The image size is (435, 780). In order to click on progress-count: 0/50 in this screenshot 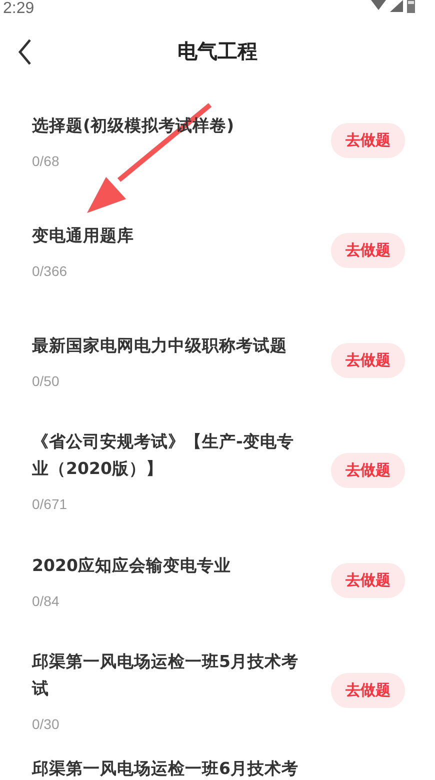, I will do `click(46, 380)`.